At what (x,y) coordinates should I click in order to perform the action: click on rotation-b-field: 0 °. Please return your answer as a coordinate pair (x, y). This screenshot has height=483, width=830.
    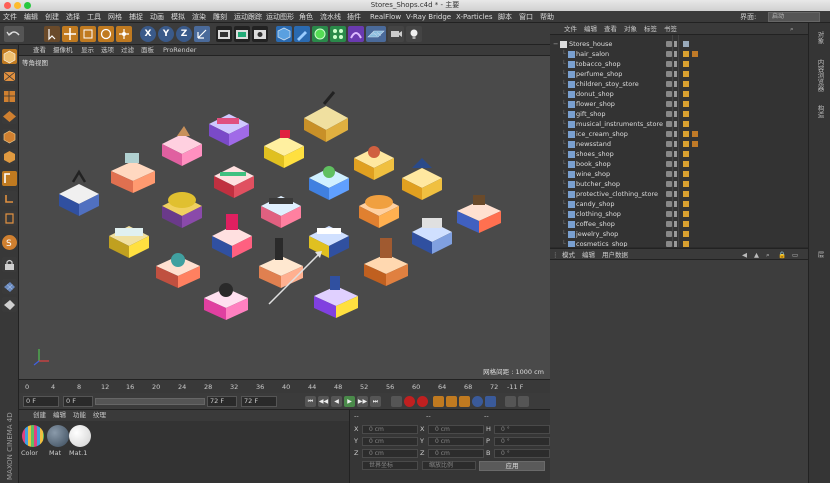
    Looking at the image, I should click on (522, 453).